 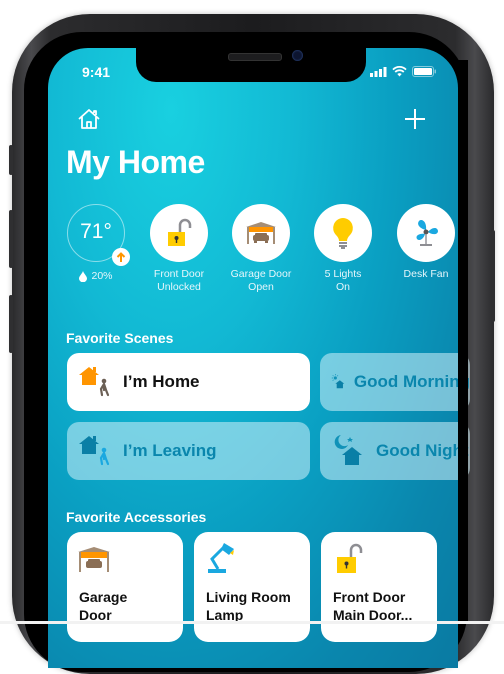 I want to click on accessory-line1: Garage, so click(x=103, y=597).